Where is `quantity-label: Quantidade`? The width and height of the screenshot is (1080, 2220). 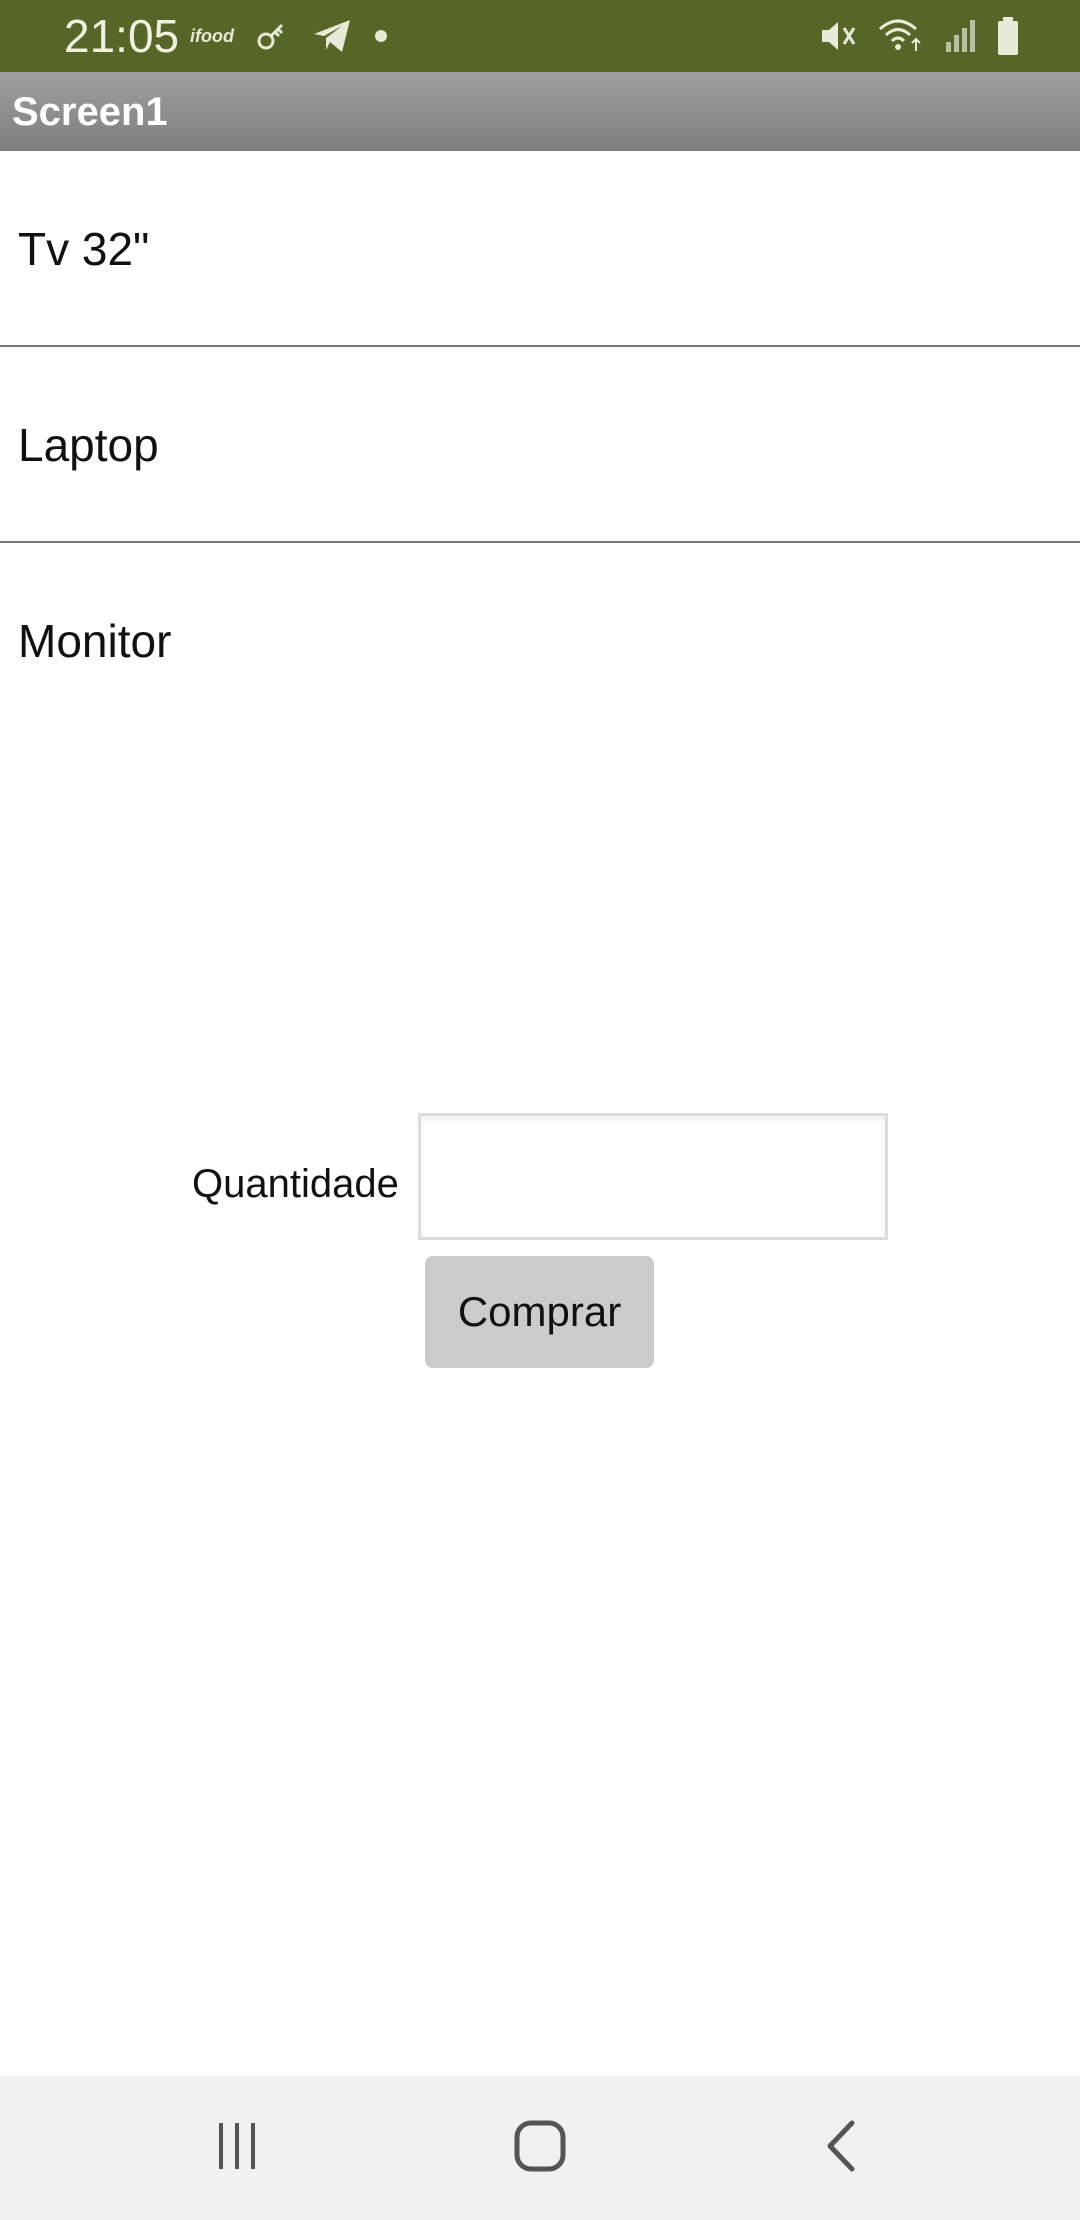
quantity-label: Quantidade is located at coordinates (295, 1184).